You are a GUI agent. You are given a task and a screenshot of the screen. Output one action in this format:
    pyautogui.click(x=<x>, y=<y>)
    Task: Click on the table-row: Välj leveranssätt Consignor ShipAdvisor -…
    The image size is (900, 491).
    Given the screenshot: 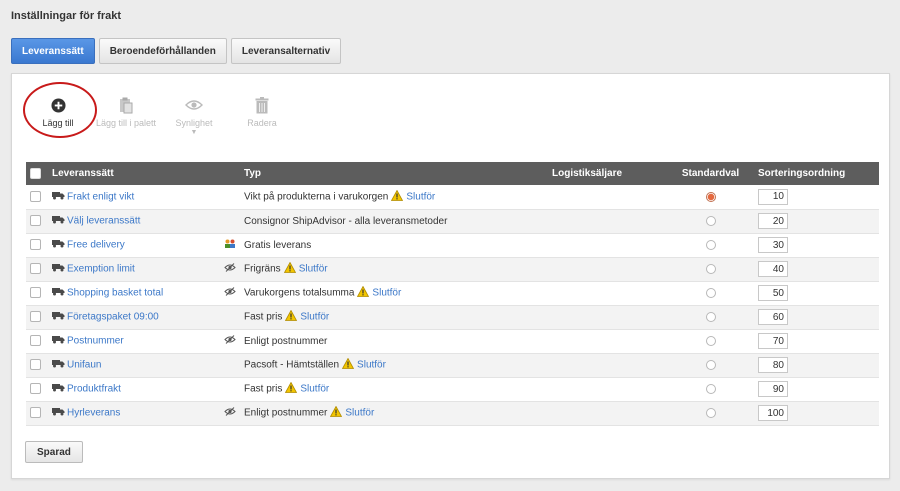 What is the action you would take?
    pyautogui.click(x=452, y=221)
    